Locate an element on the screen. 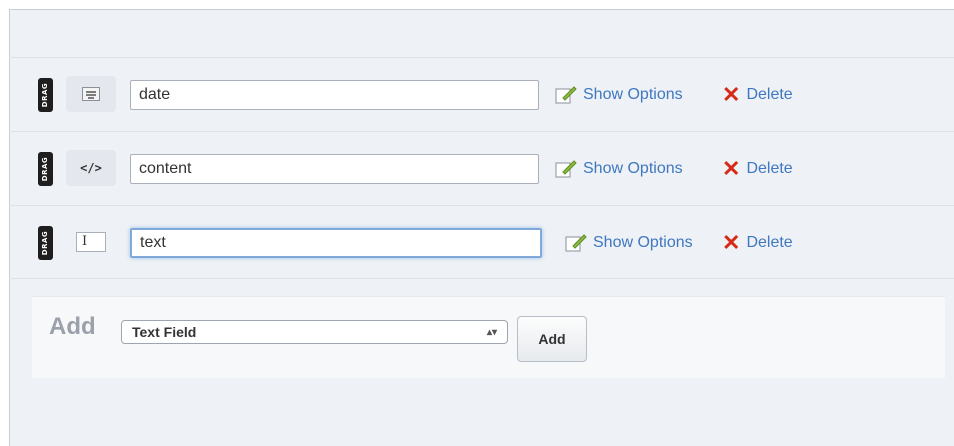  field-type-select-value: Text Field is located at coordinates (164, 332).